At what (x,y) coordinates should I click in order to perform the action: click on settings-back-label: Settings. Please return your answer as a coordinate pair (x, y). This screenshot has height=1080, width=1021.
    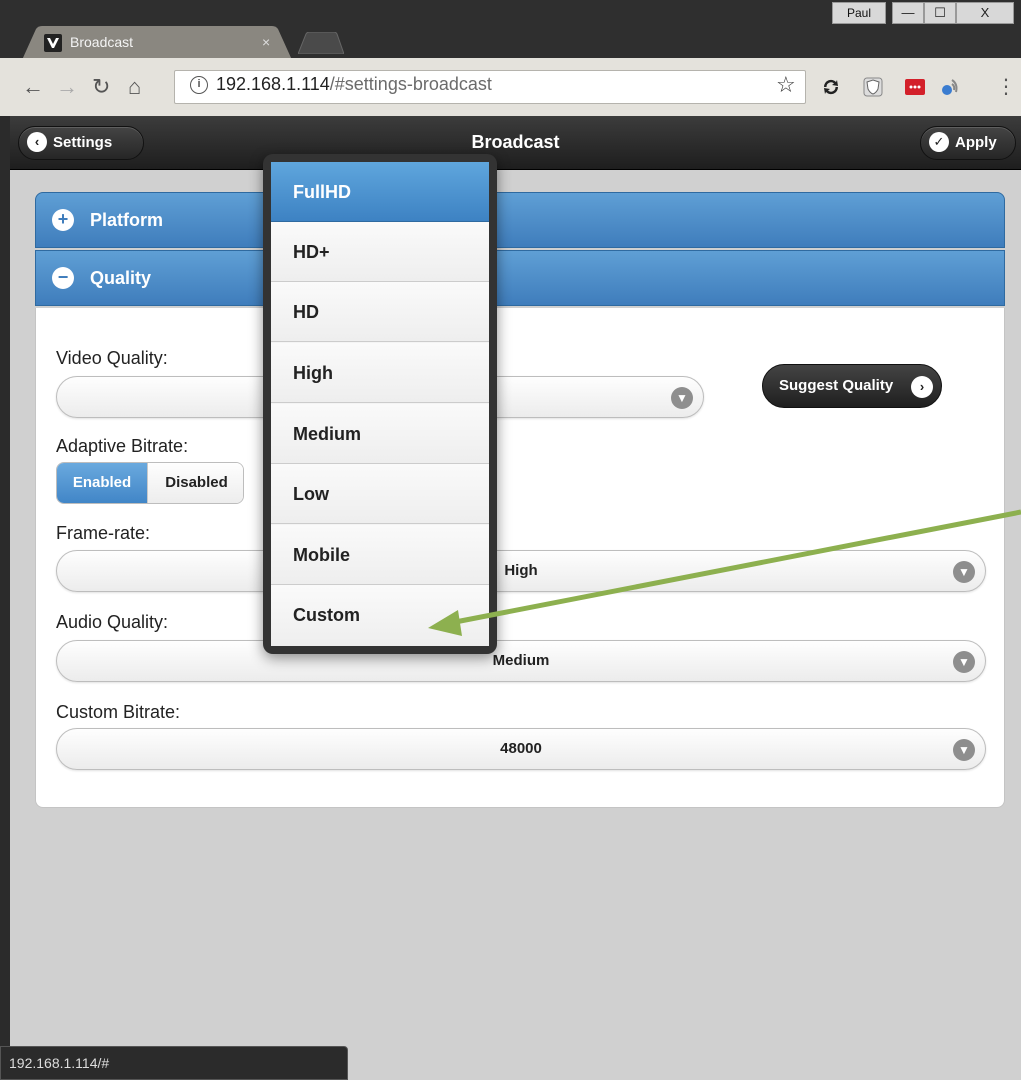
    Looking at the image, I should click on (83, 142).